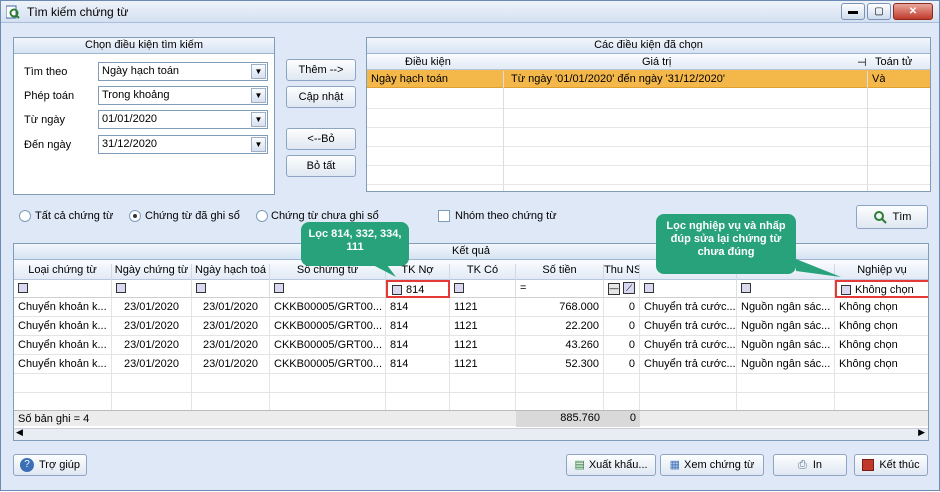 The height and width of the screenshot is (492, 940). I want to click on close-button: ✕, so click(913, 11).